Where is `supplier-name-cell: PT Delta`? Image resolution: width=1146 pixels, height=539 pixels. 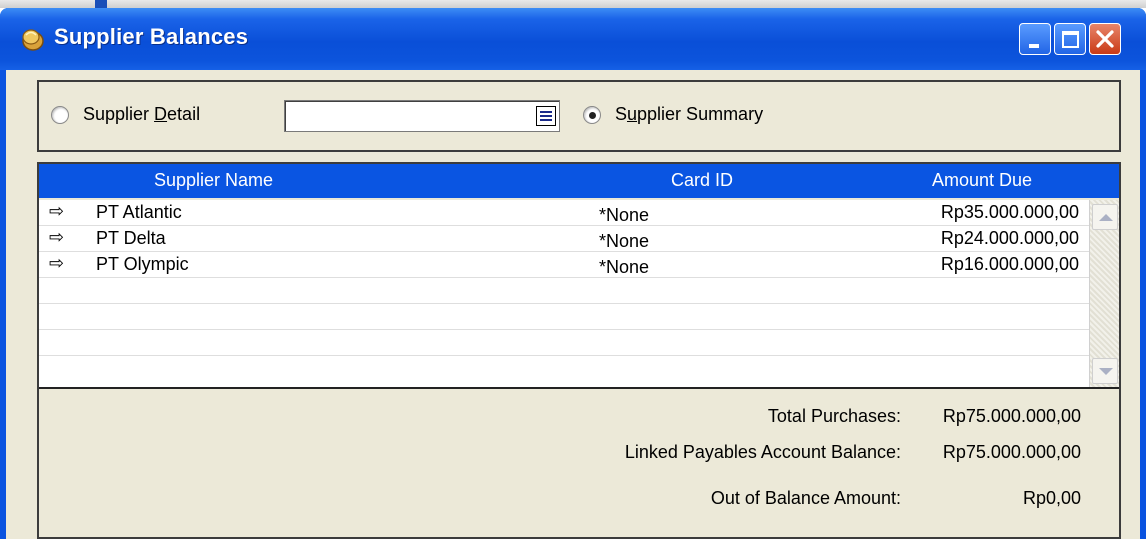 supplier-name-cell: PT Delta is located at coordinates (131, 238).